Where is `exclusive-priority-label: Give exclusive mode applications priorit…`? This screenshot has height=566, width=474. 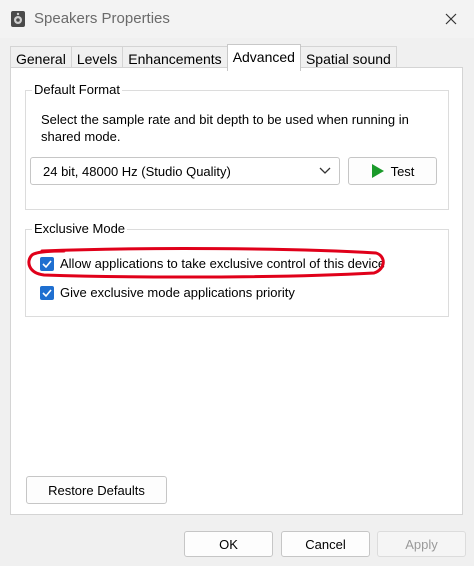
exclusive-priority-label: Give exclusive mode applications priorit… is located at coordinates (177, 292).